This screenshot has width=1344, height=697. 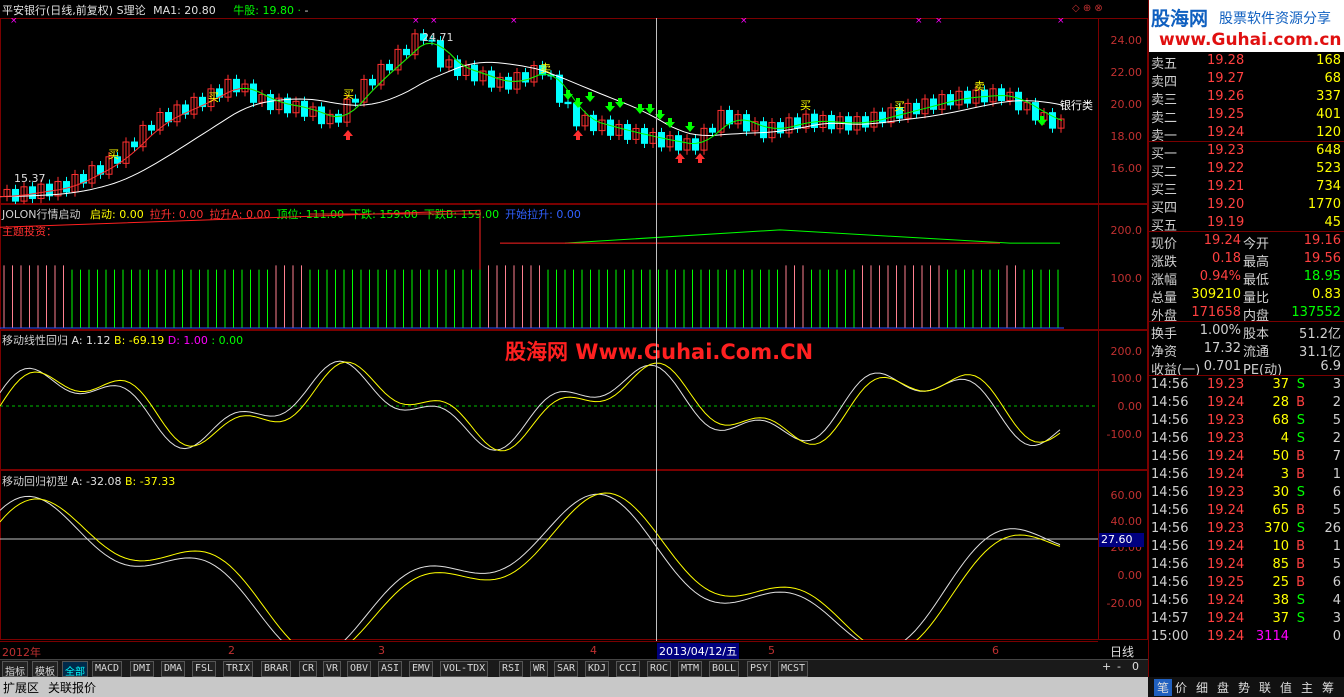 I want to click on window-controls: ◇ ⊕ ⊗, so click(x=1087, y=8).